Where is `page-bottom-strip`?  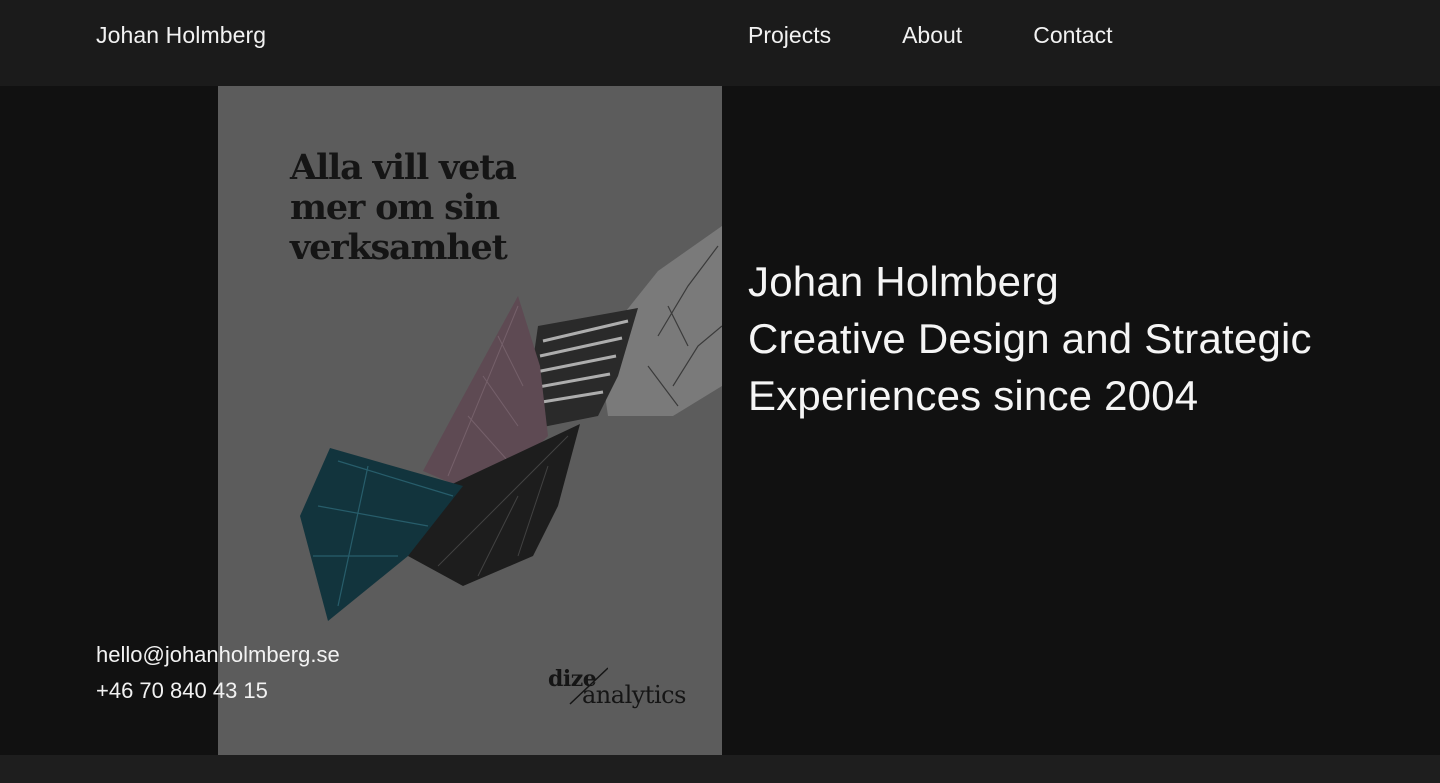 page-bottom-strip is located at coordinates (720, 769).